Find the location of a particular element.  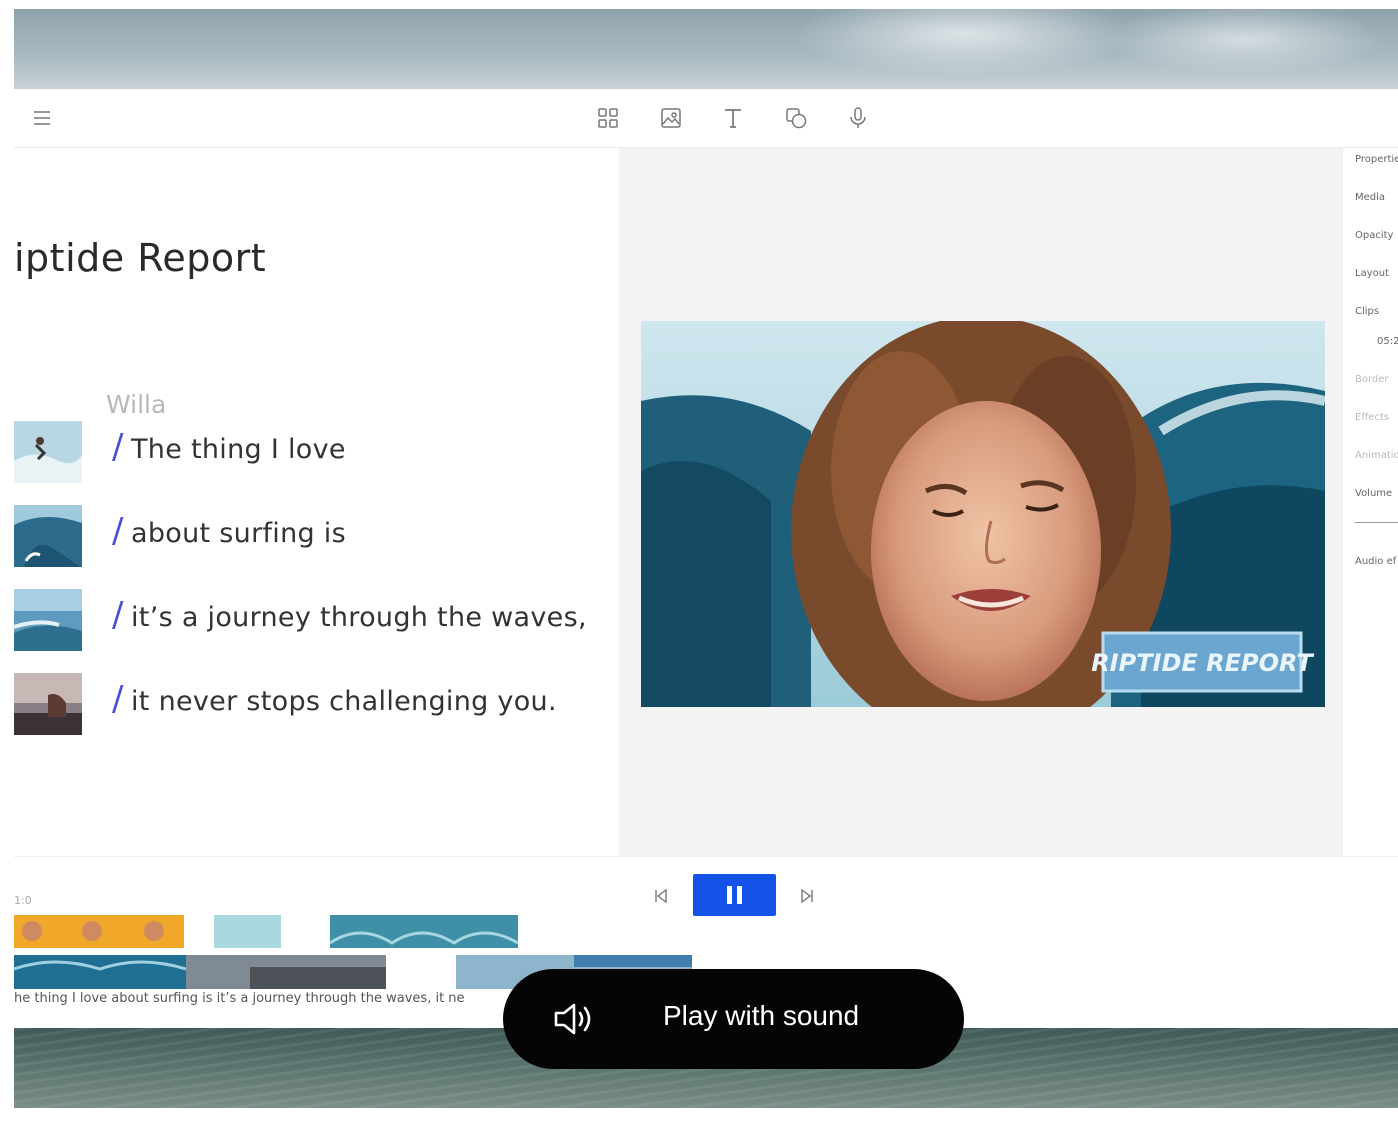

clip-ocean is located at coordinates (100, 972).